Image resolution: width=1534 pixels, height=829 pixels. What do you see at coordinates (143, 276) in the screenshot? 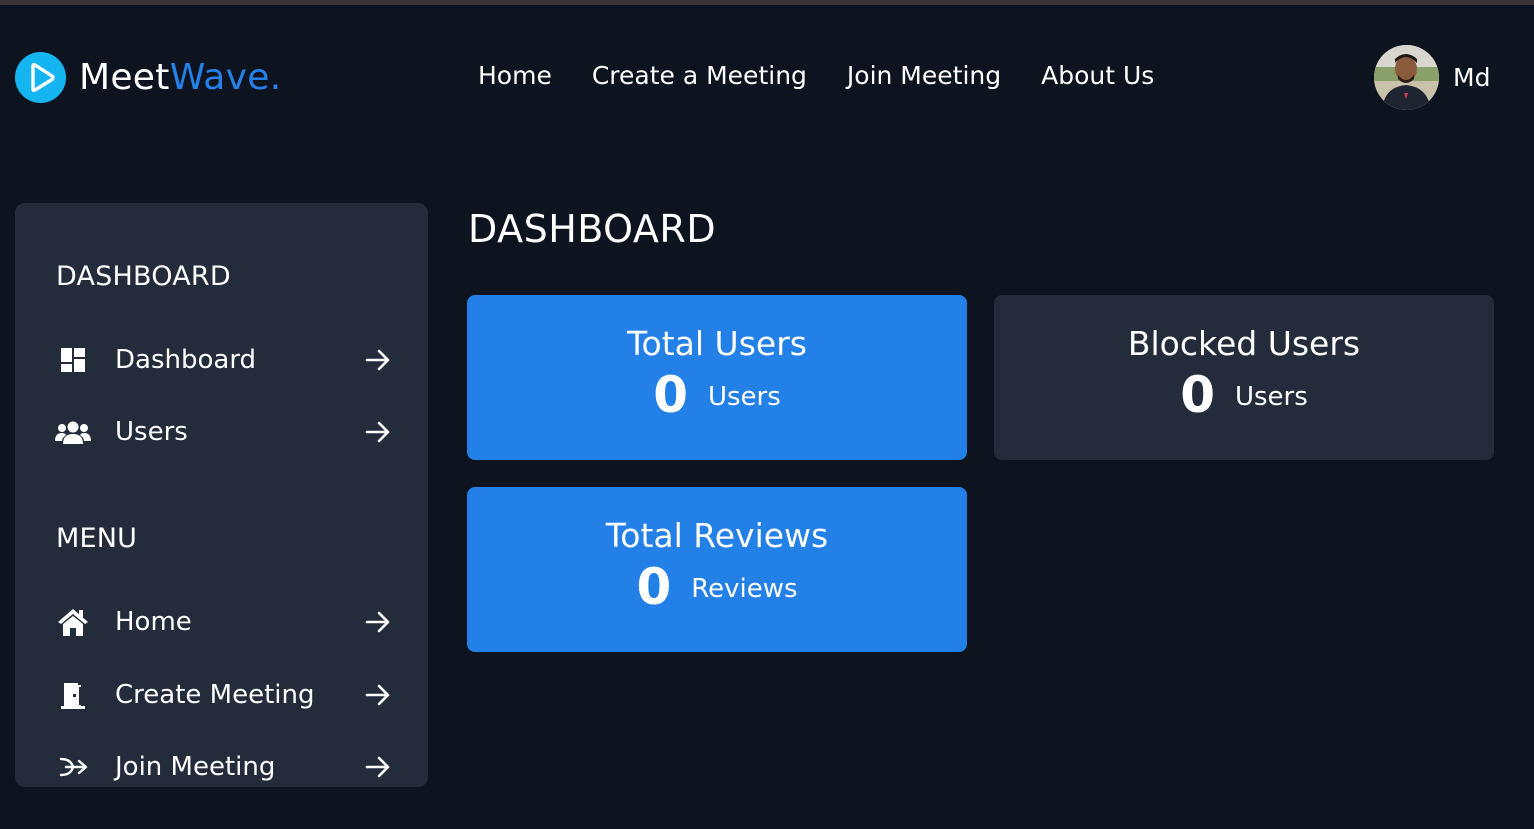
I see `sidebar-heading-dashboard: DASHBOARD` at bounding box center [143, 276].